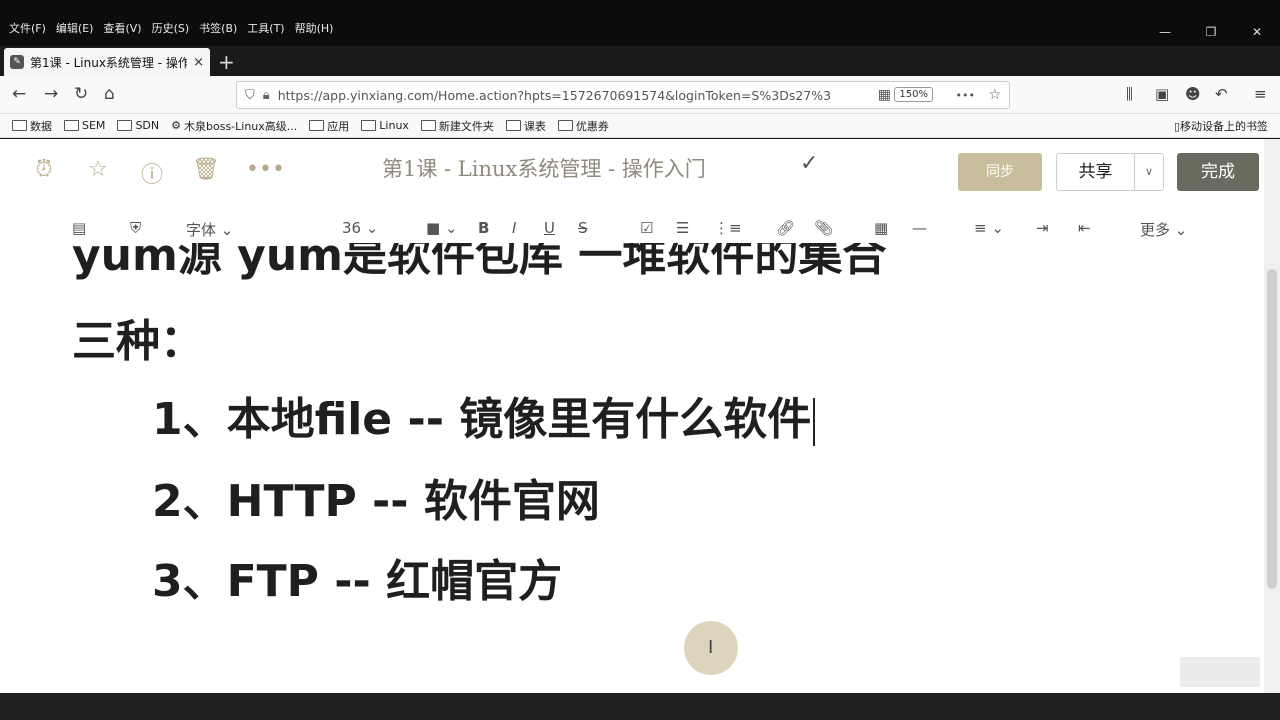 This screenshot has height=720, width=1280. Describe the element at coordinates (514, 228) in the screenshot. I see `italic-icon: I` at that location.